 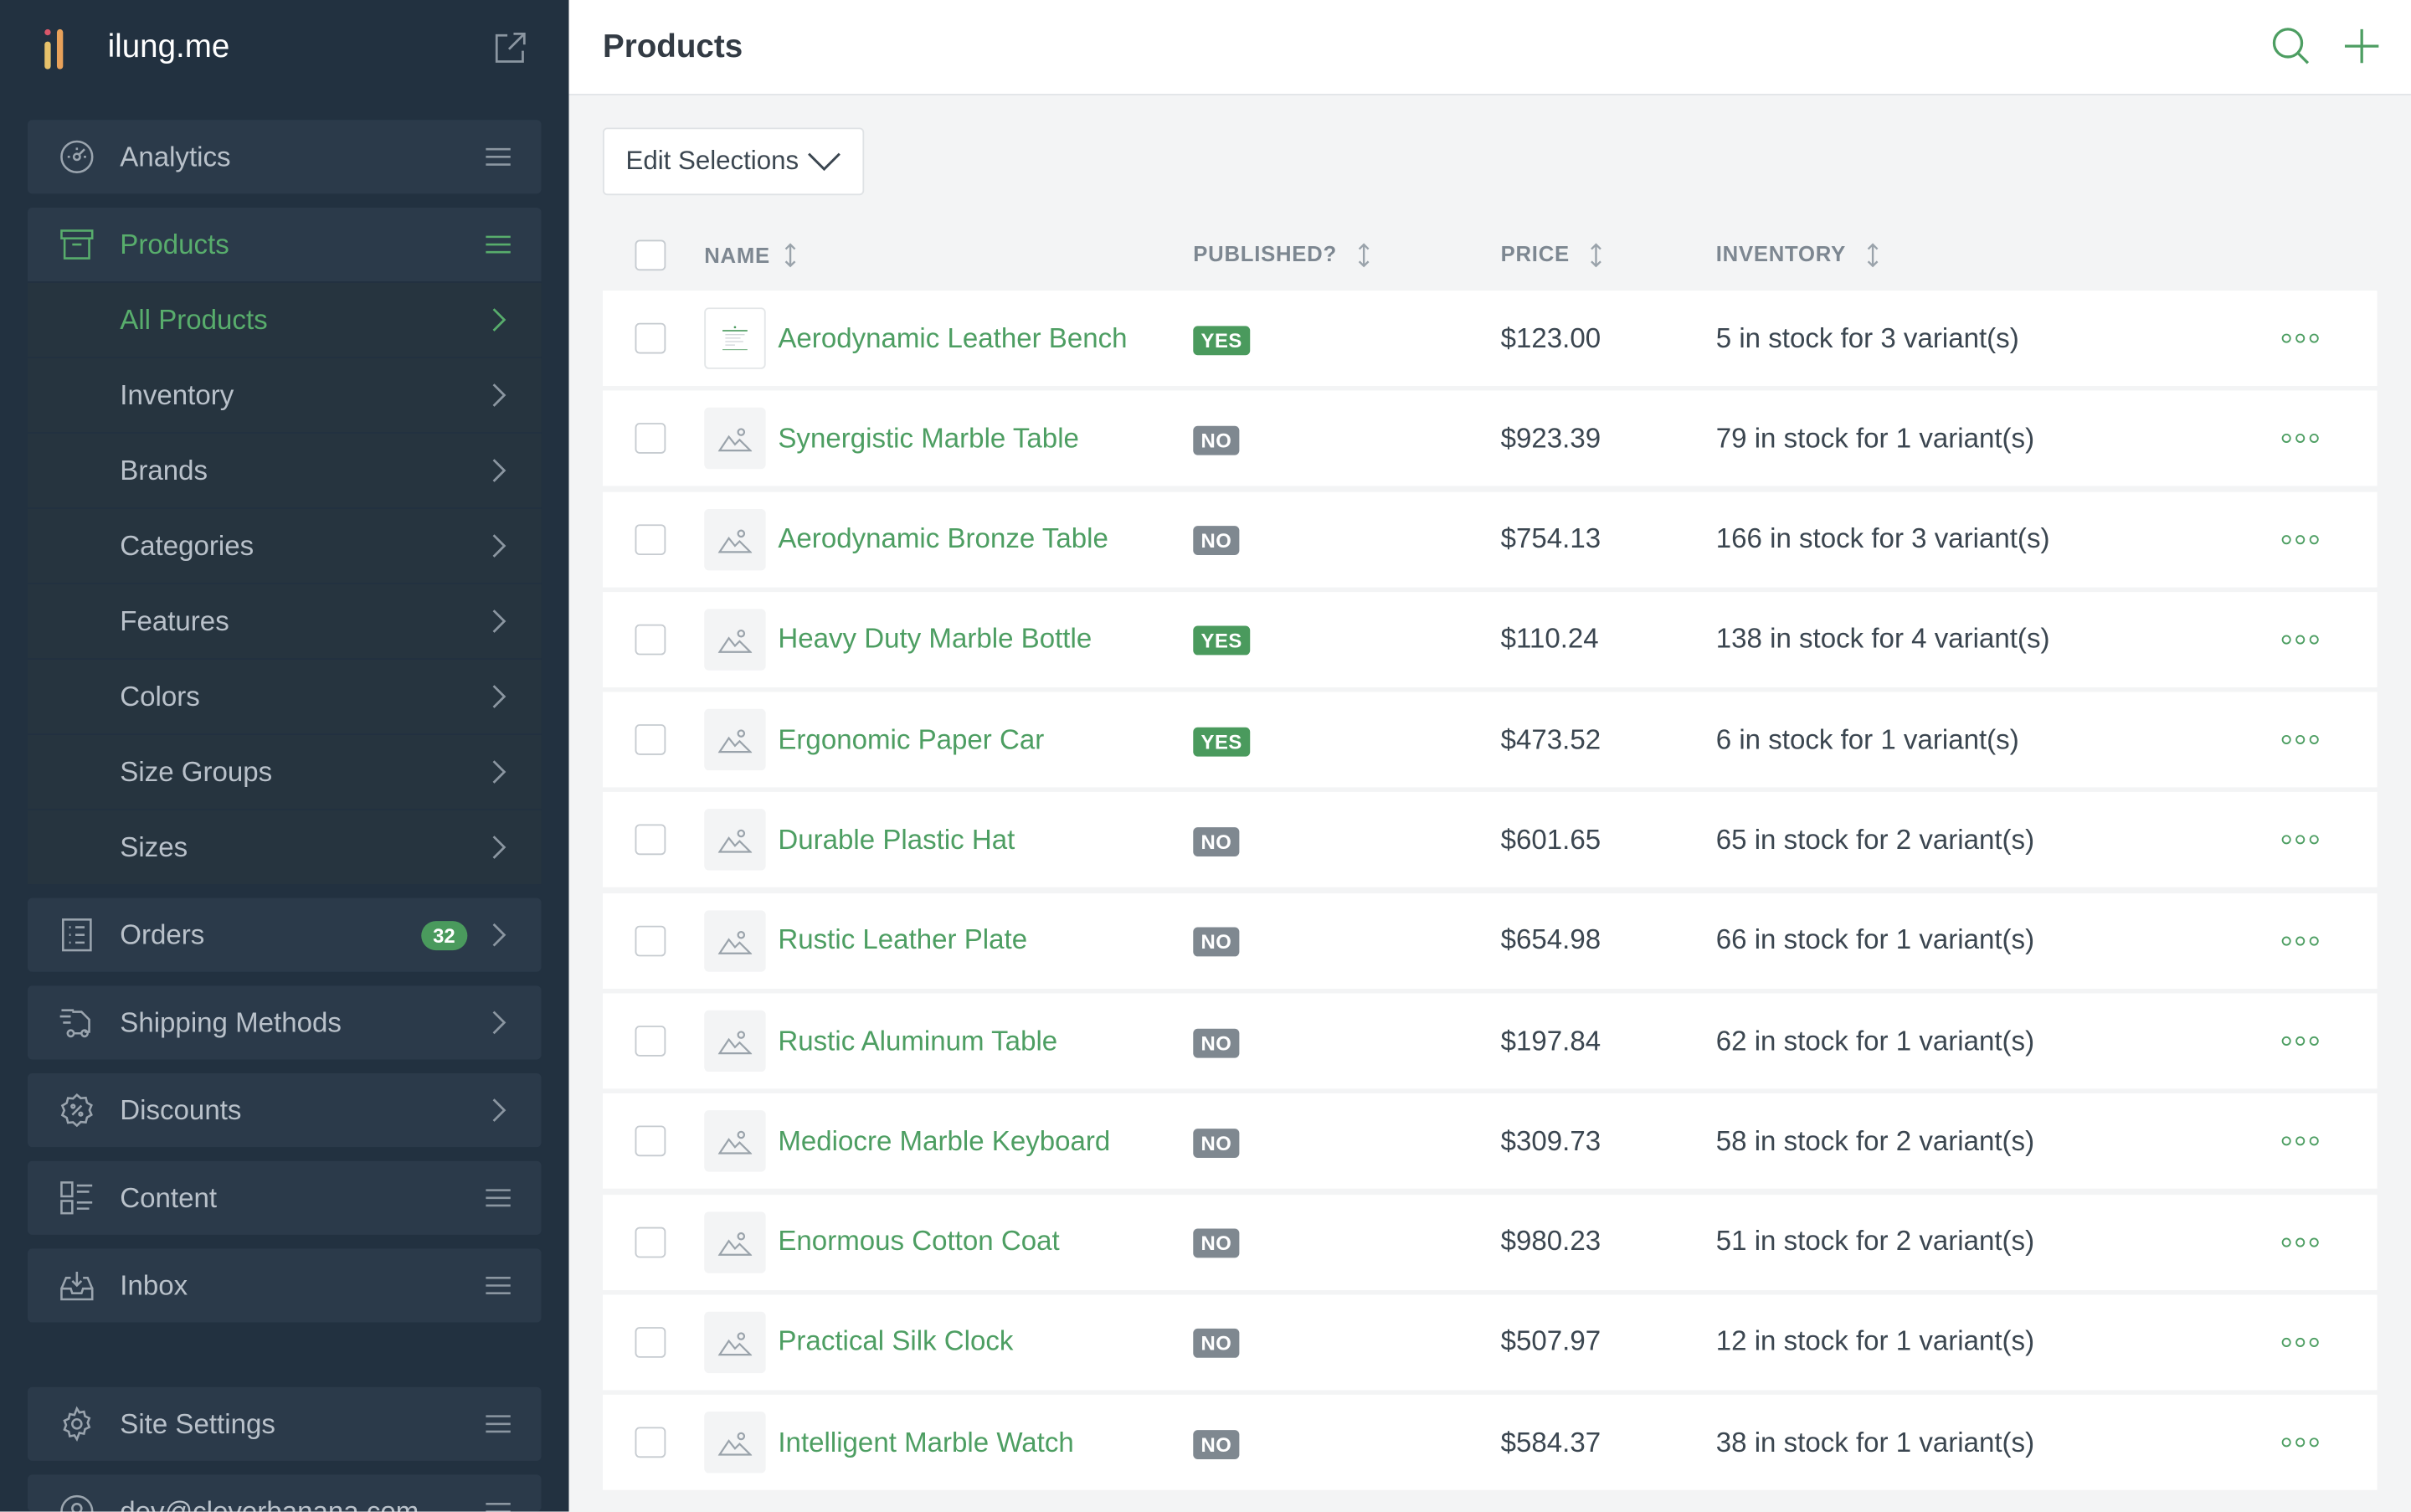 I want to click on sidebar-item-discounts: Discounts, so click(x=284, y=1110).